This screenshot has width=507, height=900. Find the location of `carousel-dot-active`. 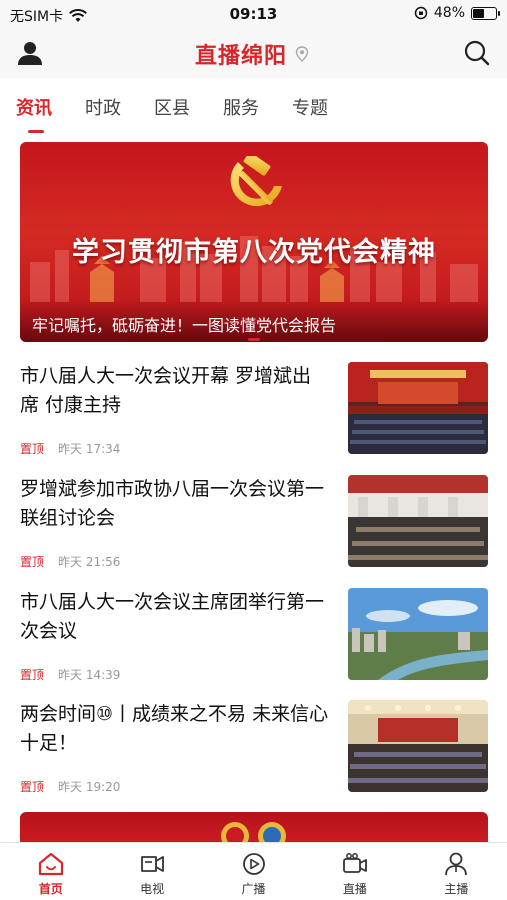

carousel-dot-active is located at coordinates (253, 339).